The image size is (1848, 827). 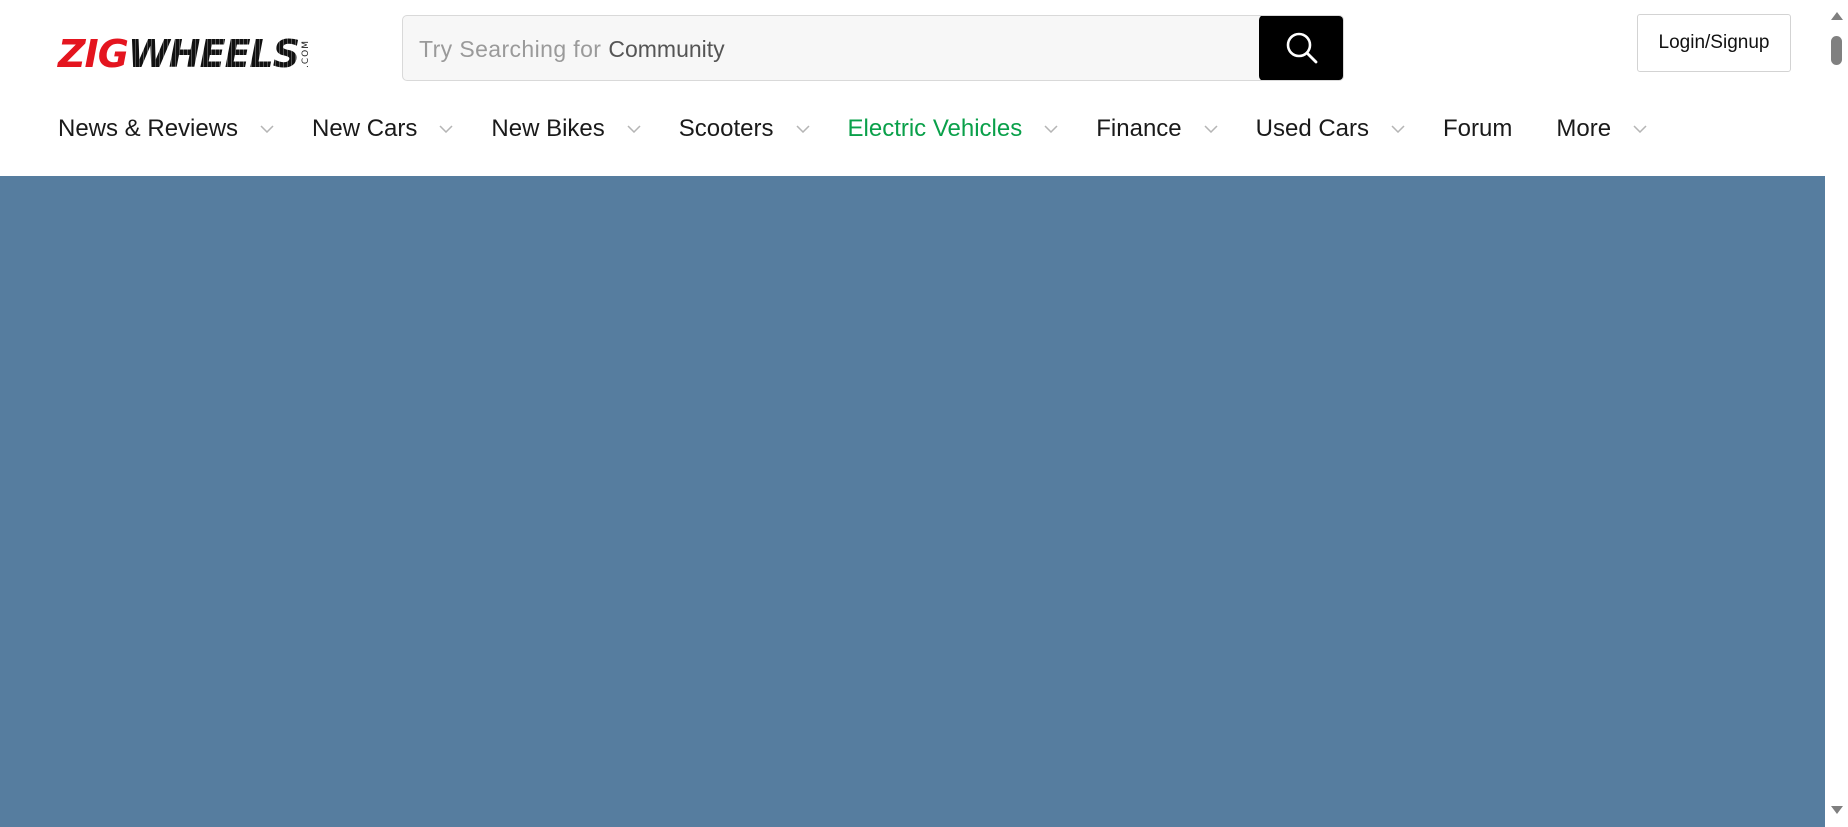 What do you see at coordinates (726, 128) in the screenshot?
I see `nav-item-label: Scooters` at bounding box center [726, 128].